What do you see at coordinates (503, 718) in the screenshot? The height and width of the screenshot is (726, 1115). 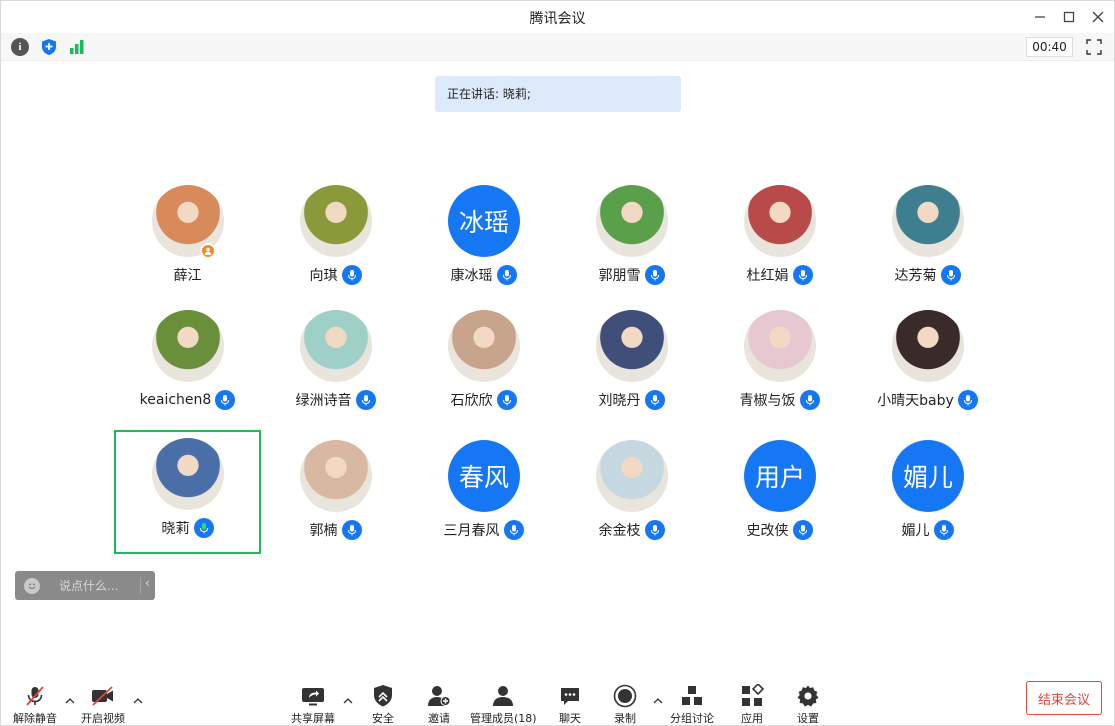 I see `manage-members-label: 管理成员(18)` at bounding box center [503, 718].